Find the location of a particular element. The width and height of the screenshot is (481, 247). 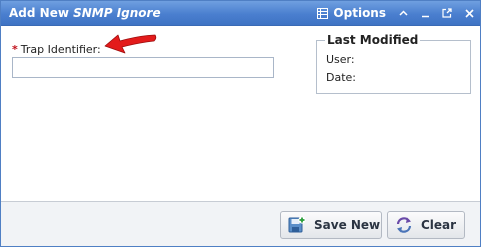

date-label: Date: is located at coordinates (341, 77).